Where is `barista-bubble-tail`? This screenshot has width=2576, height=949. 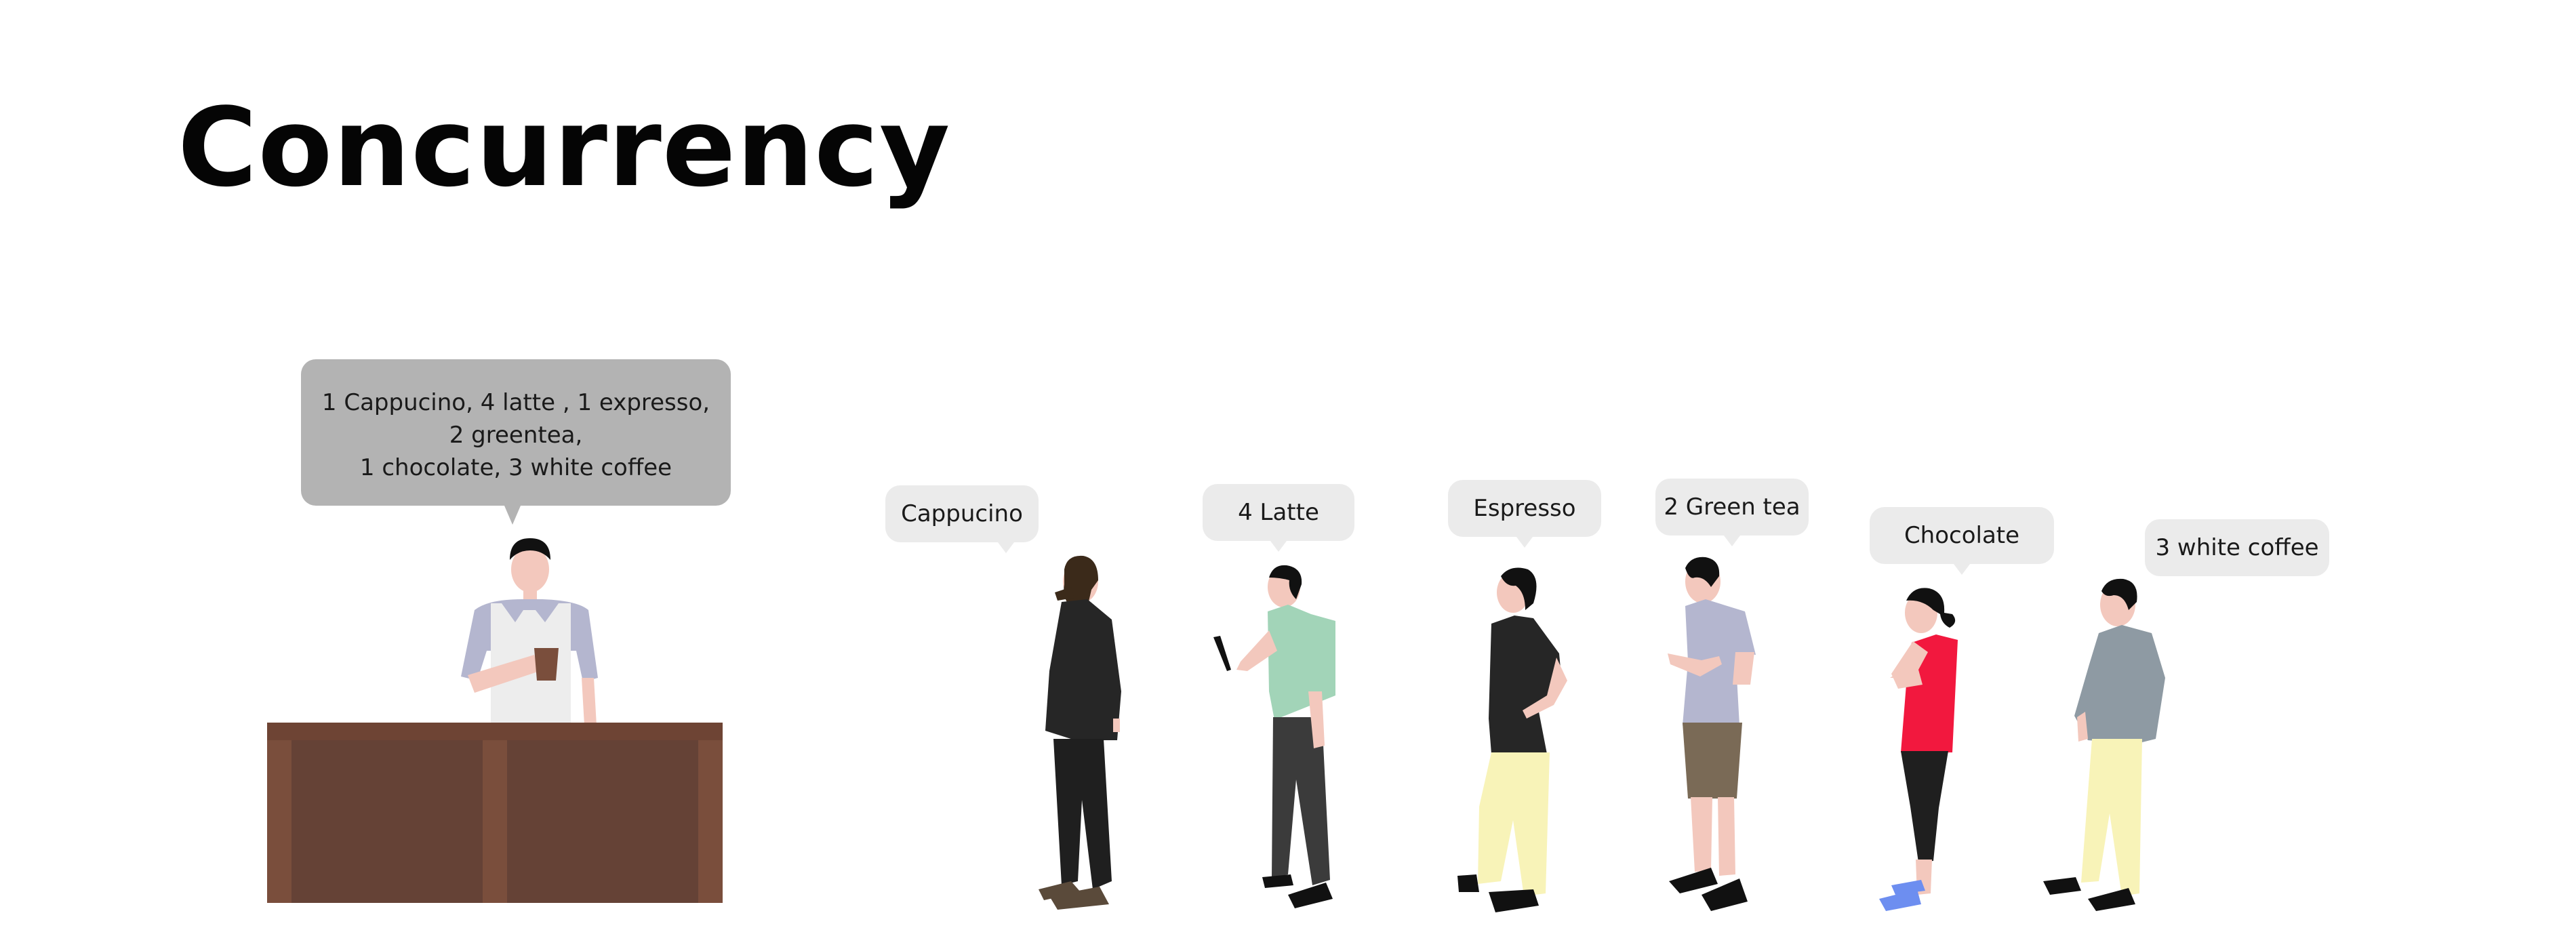 barista-bubble-tail is located at coordinates (512, 515).